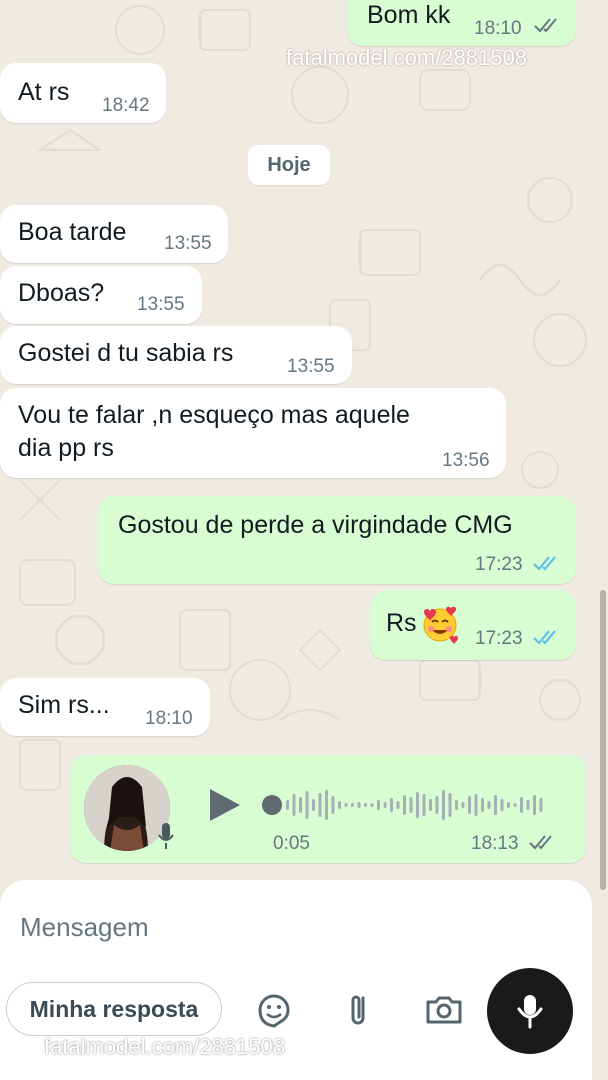 This screenshot has width=608, height=1080. Describe the element at coordinates (61, 293) in the screenshot. I see `message-text: Dboas?` at that location.